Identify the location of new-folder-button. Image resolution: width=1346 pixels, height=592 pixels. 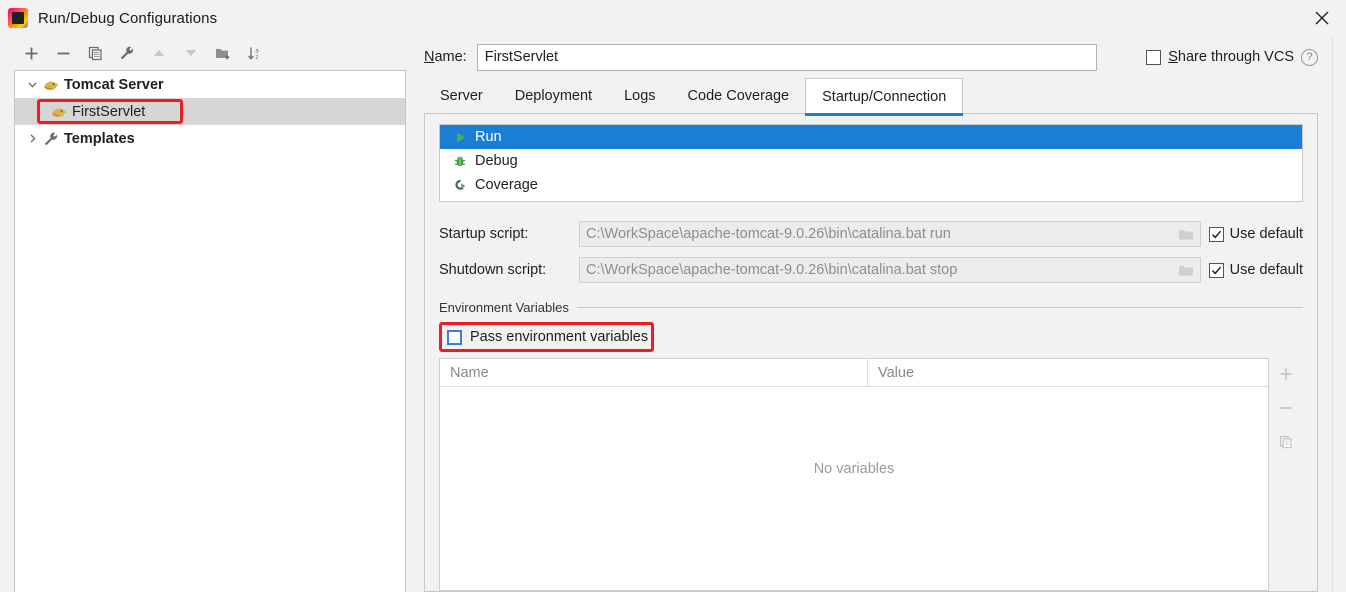
(223, 53).